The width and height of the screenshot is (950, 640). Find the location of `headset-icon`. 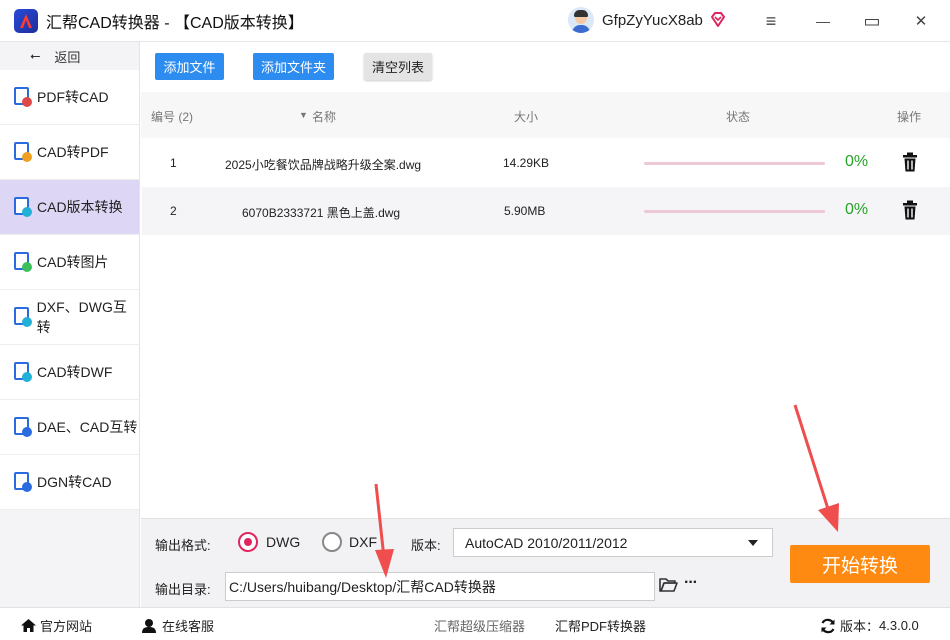

headset-icon is located at coordinates (149, 626).